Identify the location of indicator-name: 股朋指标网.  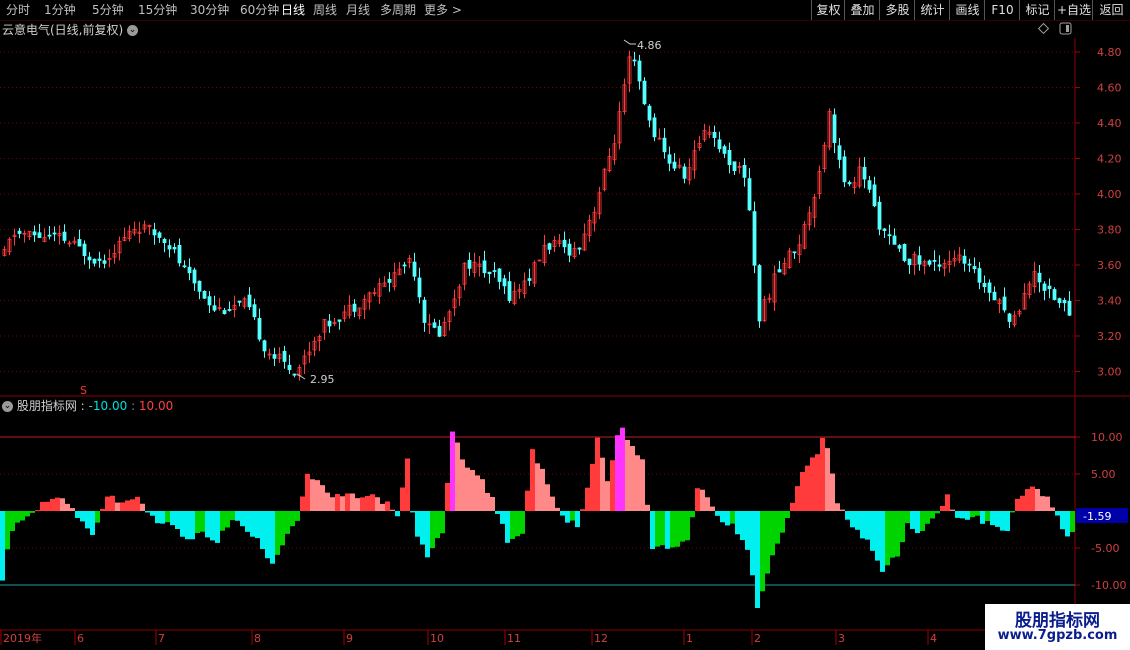
(46, 406).